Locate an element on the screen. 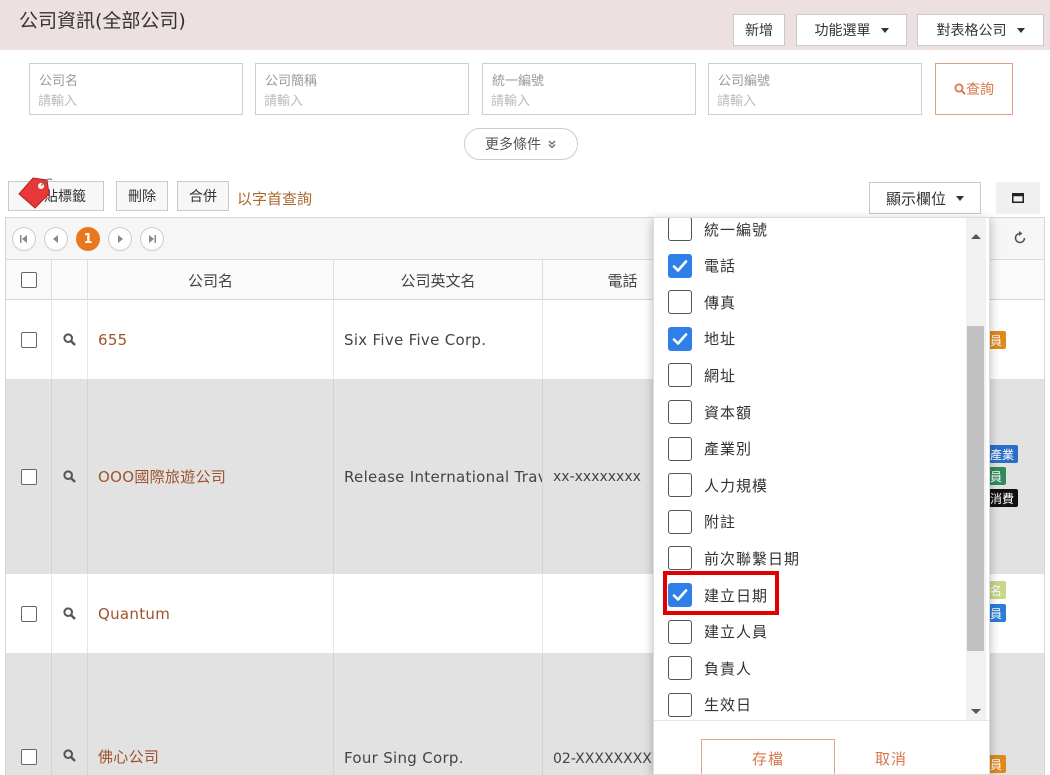 The width and height of the screenshot is (1050, 775). merge-button: 合併 is located at coordinates (203, 196).